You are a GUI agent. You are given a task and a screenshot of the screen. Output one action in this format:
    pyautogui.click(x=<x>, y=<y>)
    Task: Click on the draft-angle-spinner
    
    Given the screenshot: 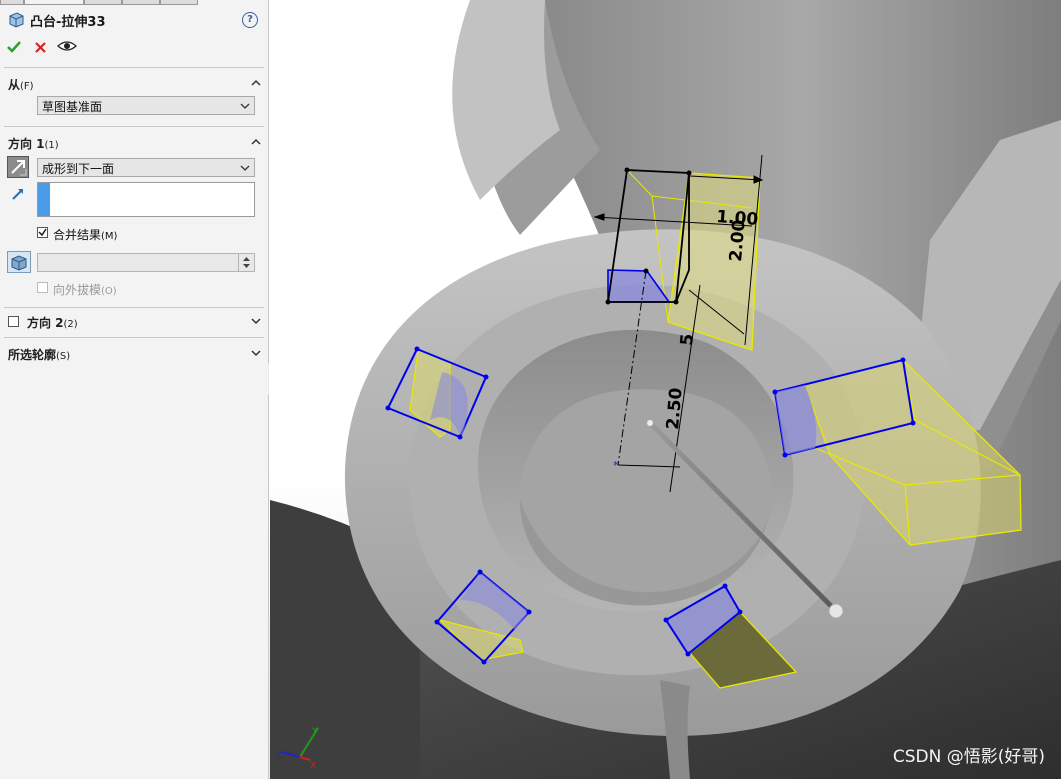 What is the action you would take?
    pyautogui.click(x=246, y=262)
    